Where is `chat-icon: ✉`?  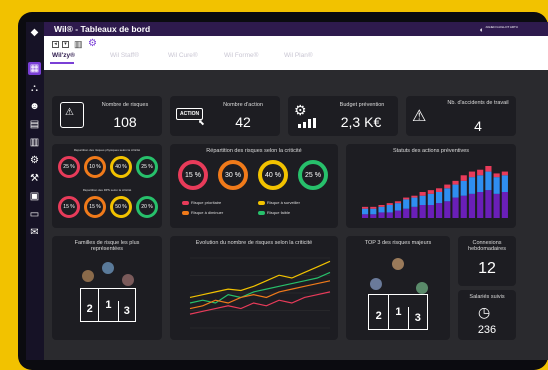 chat-icon: ✉ is located at coordinates (34, 232).